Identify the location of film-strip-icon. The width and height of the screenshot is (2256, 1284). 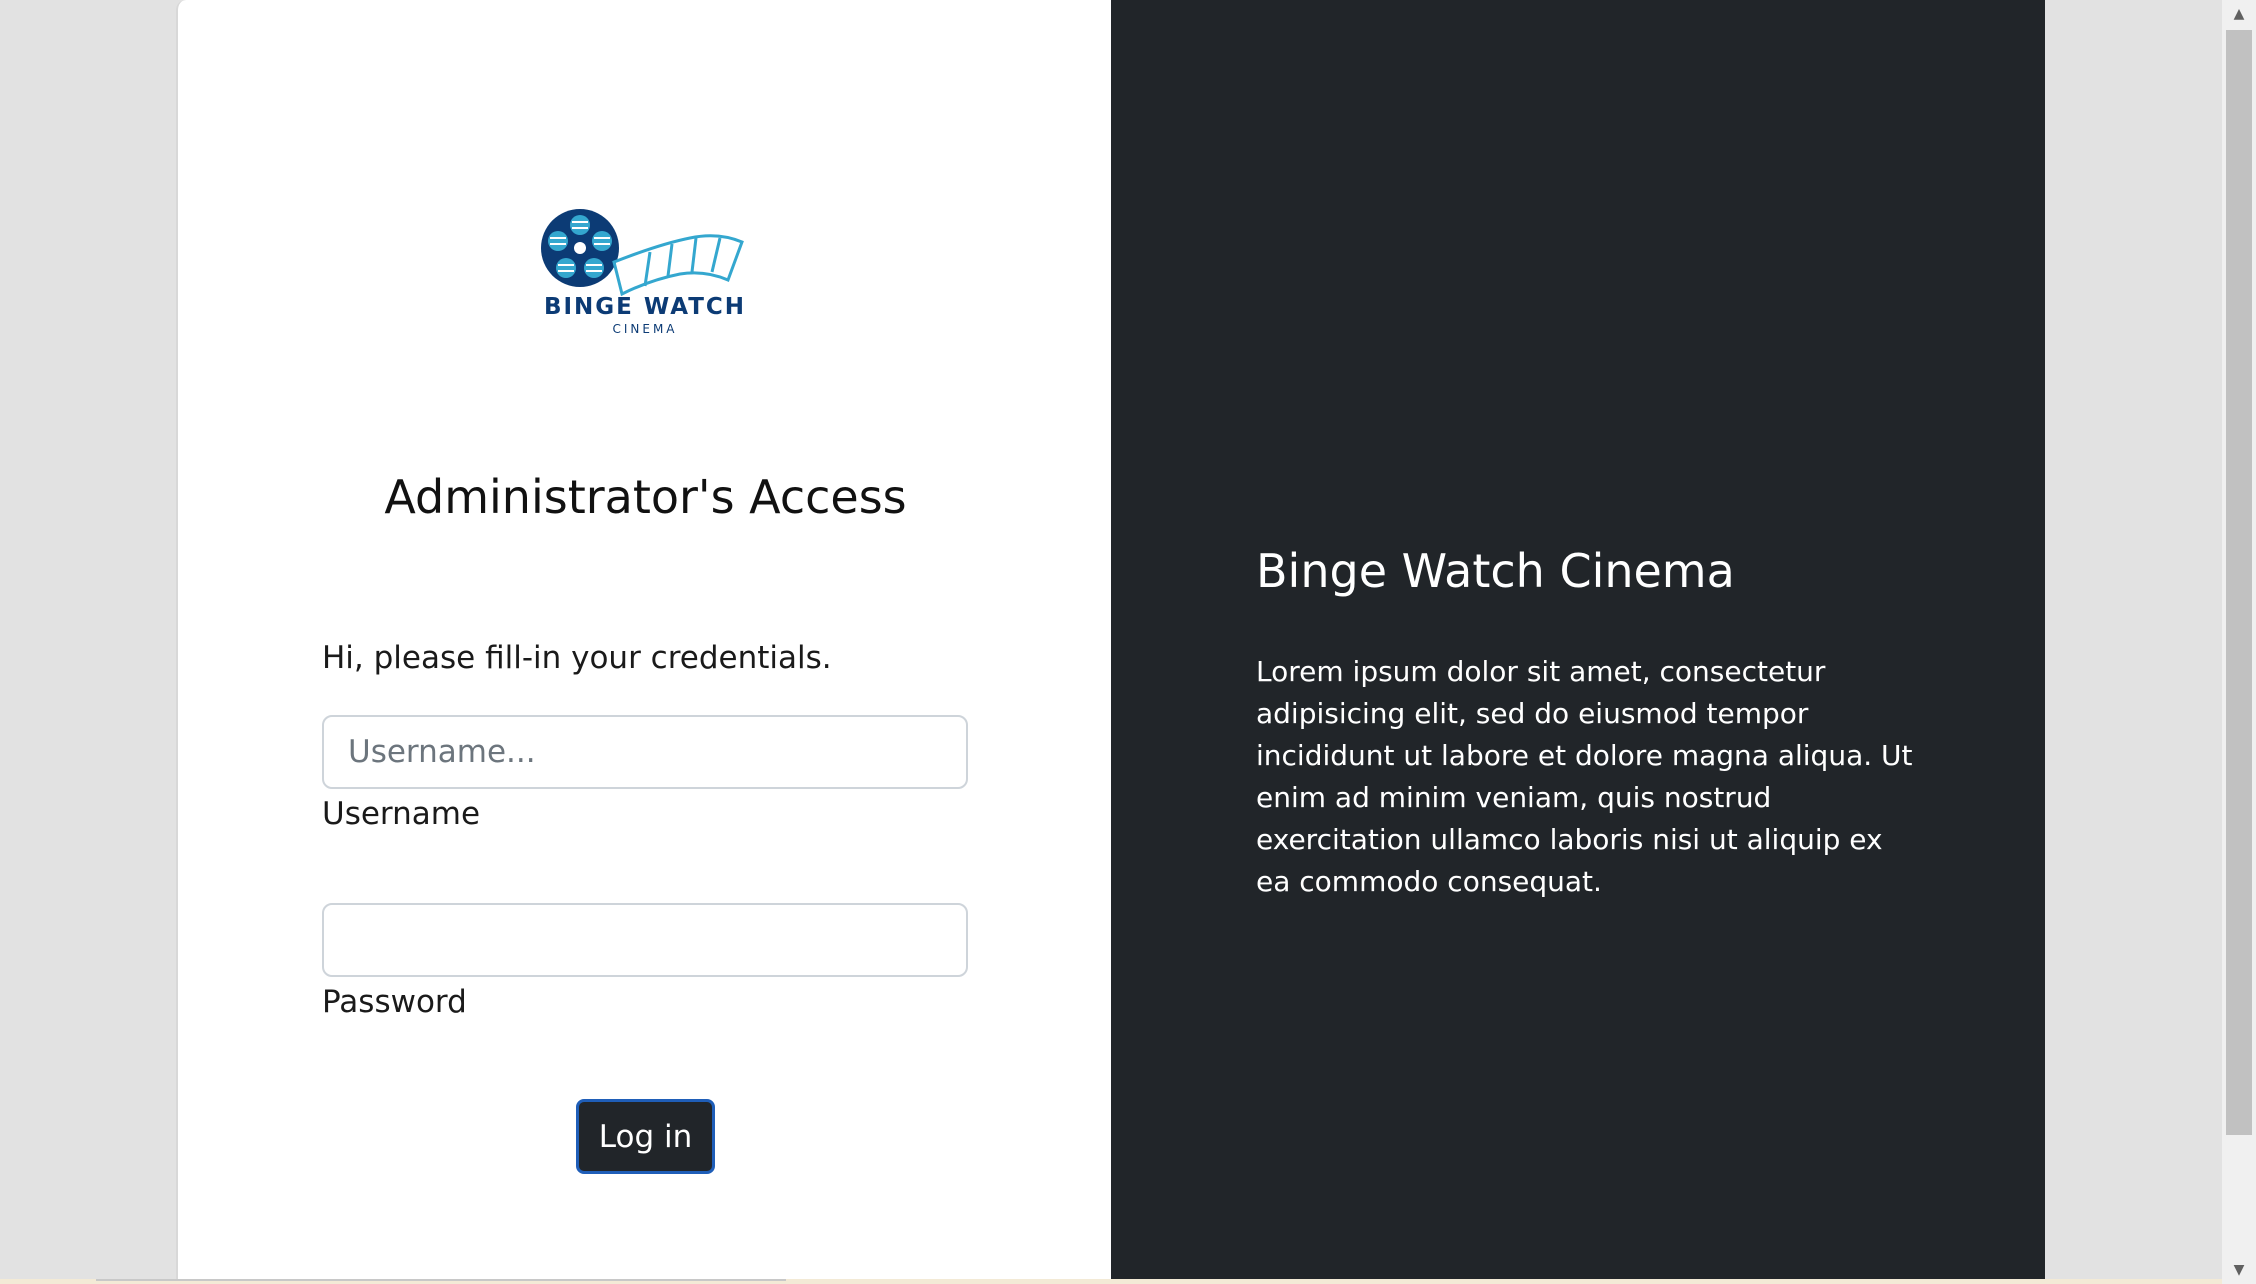
(678, 265).